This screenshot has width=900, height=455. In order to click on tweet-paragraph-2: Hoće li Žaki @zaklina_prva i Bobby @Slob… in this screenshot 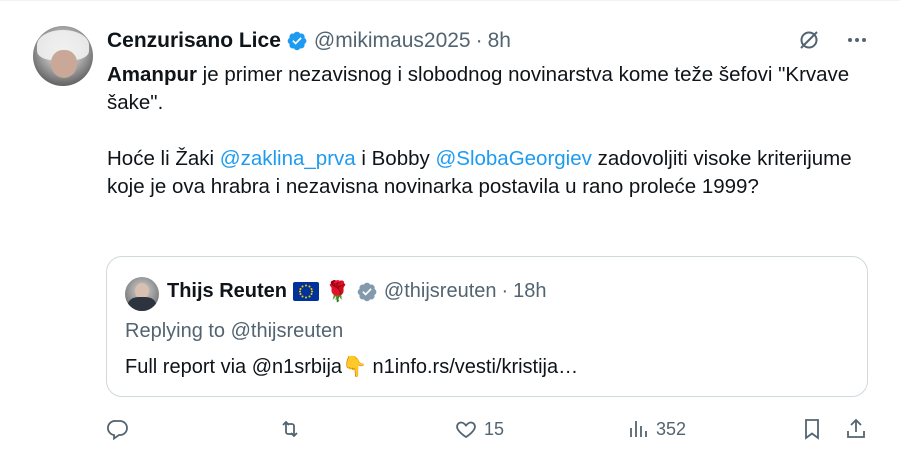, I will do `click(487, 173)`.